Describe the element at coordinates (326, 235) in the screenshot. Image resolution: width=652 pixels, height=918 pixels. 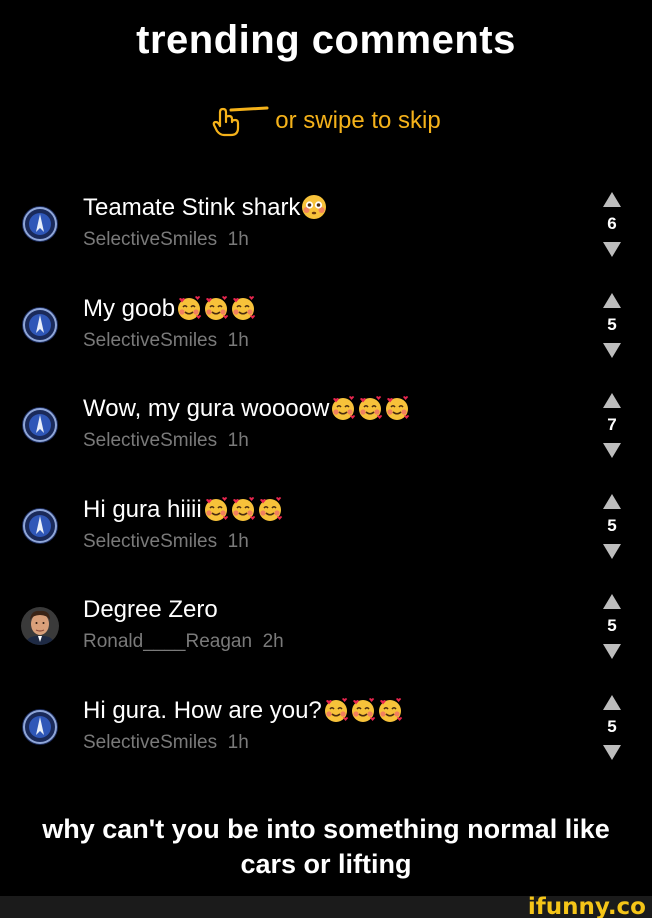
I see `comment-row: Teamate Stink shark SelectiveSmiles 1h 6` at that location.